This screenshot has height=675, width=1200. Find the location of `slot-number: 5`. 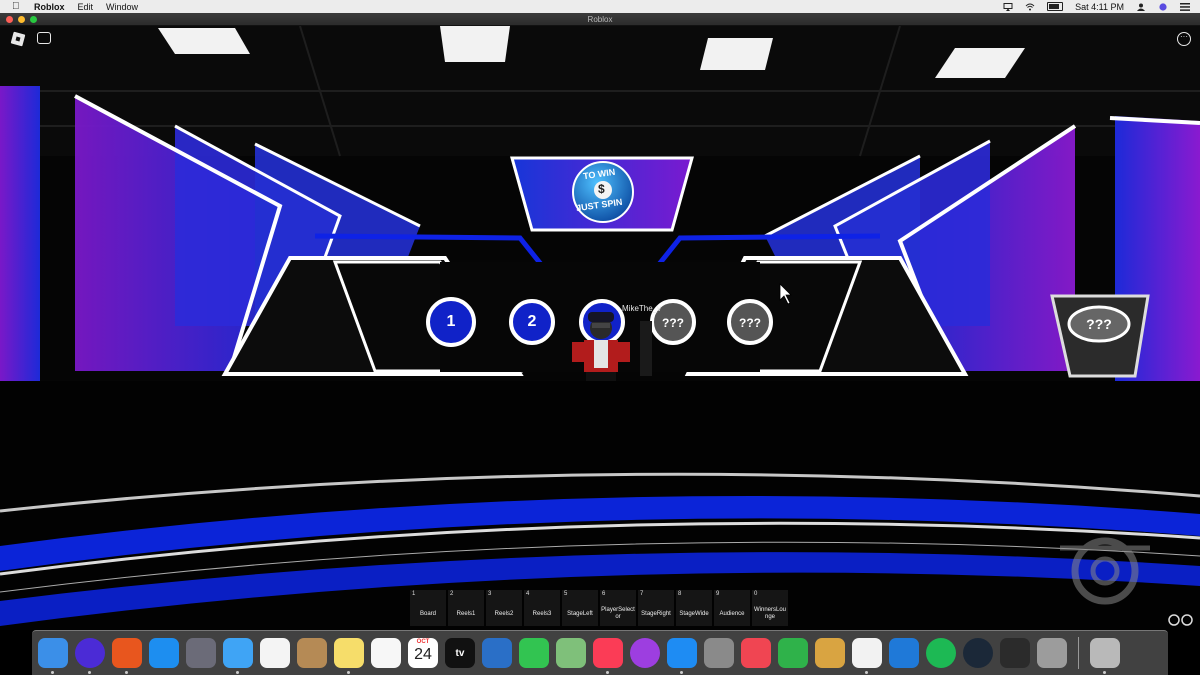

slot-number: 5 is located at coordinates (566, 594).